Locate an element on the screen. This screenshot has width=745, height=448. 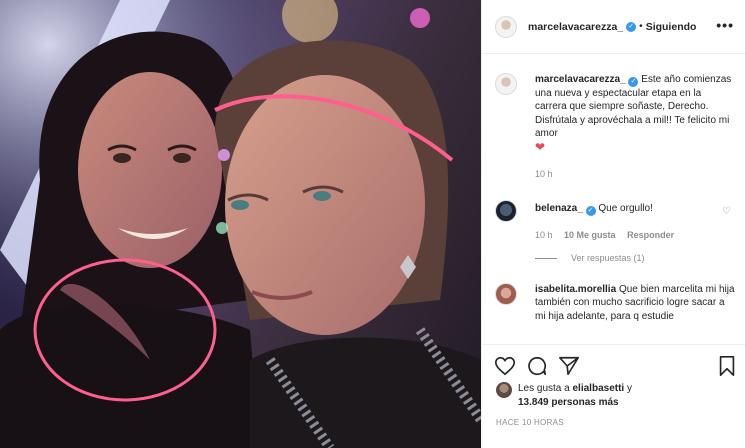
bookmark-icon is located at coordinates (727, 366).